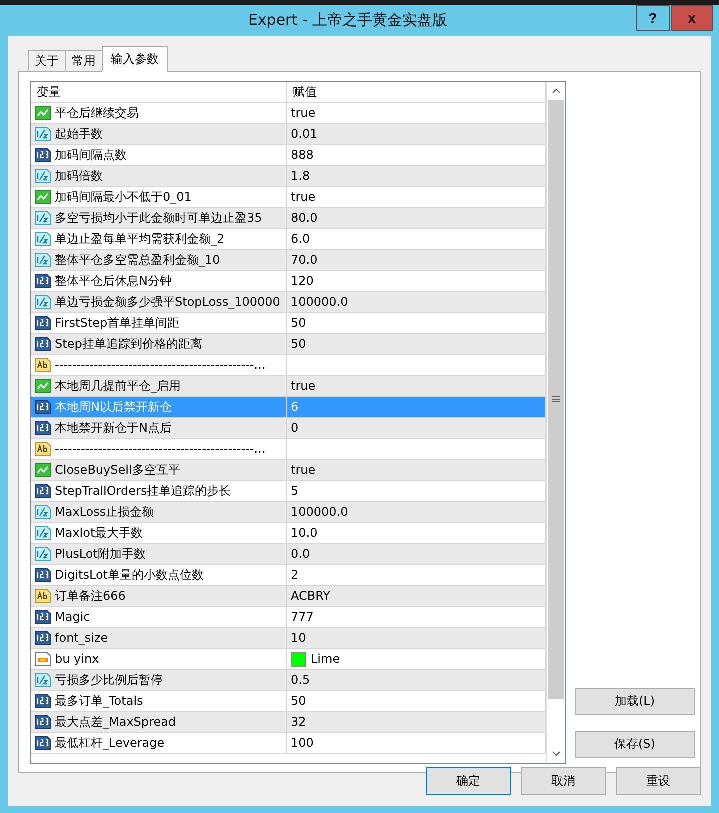 Image resolution: width=719 pixels, height=813 pixels. I want to click on parameter-row: PlusLot附加手数 0.0, so click(288, 554).